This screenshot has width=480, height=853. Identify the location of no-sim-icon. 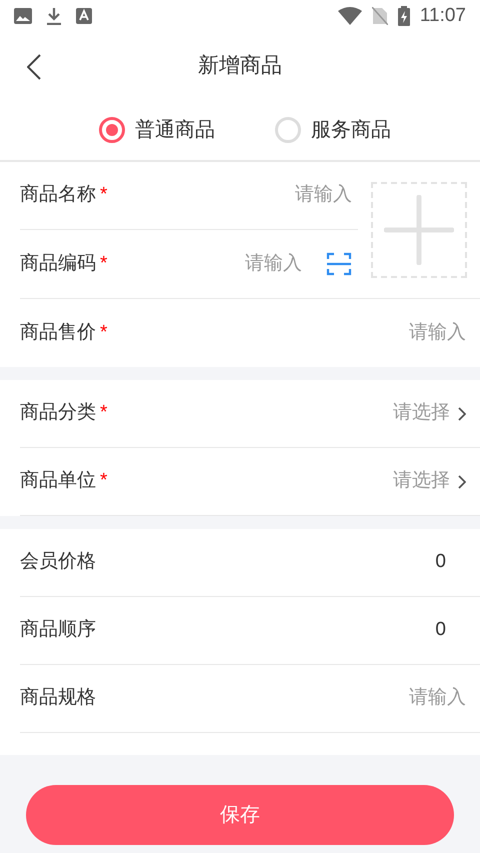
(380, 16).